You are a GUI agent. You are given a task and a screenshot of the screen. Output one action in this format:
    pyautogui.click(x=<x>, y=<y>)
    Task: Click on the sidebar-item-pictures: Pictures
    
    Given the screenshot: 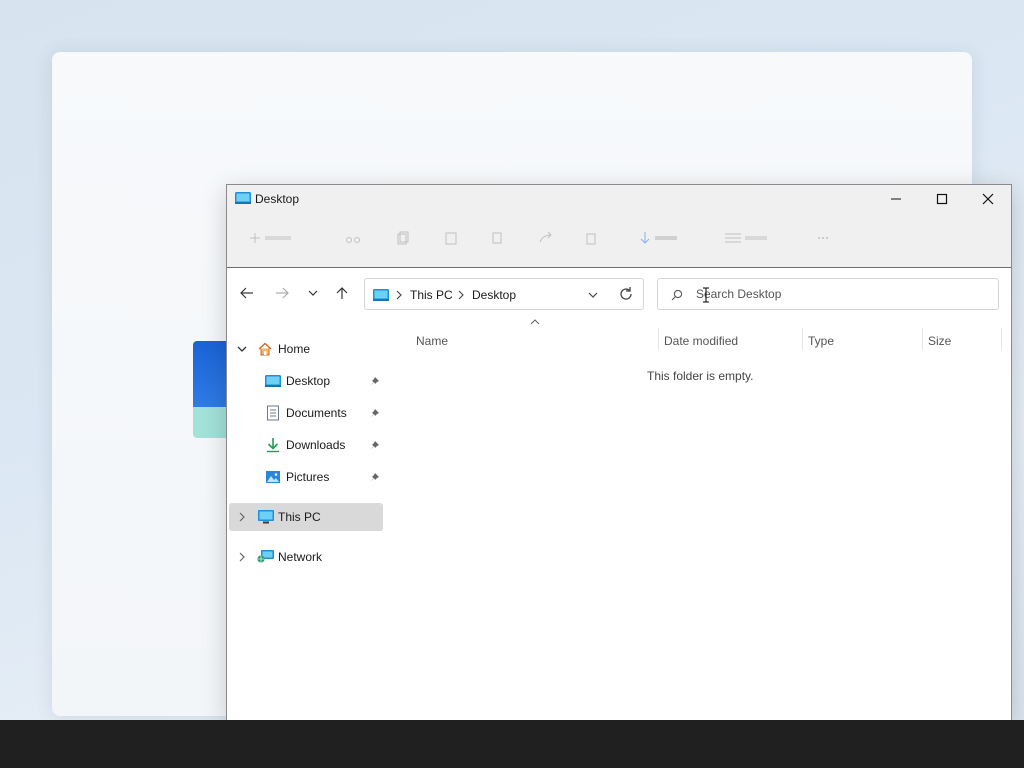 What is the action you would take?
    pyautogui.click(x=306, y=477)
    